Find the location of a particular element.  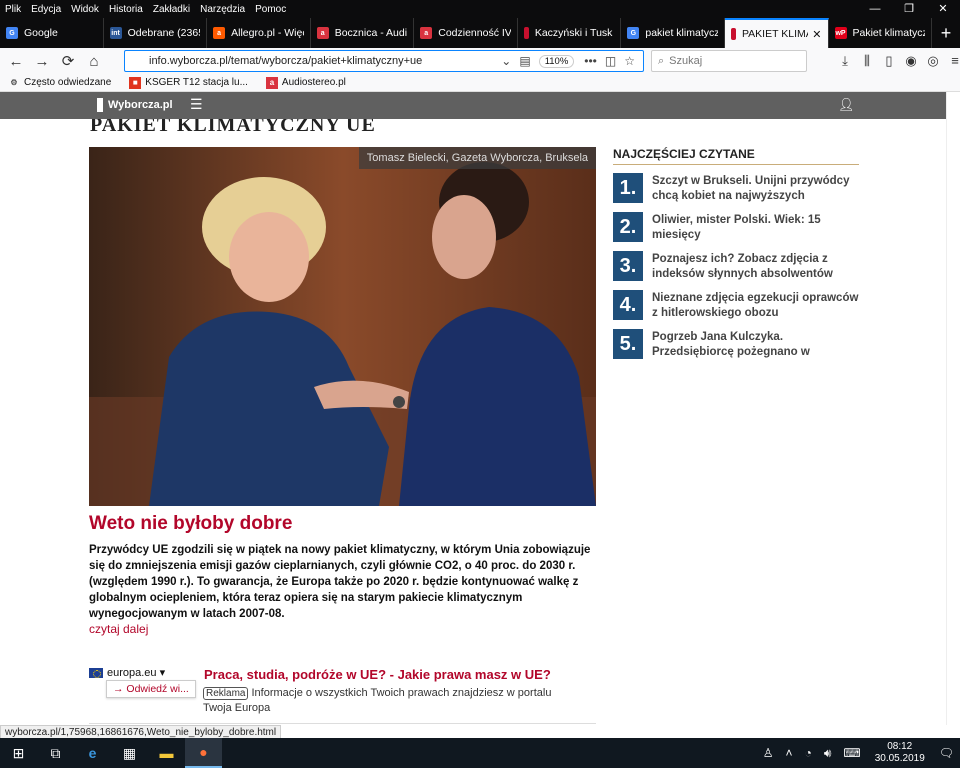

tab-pakiet-wp: wP Pakiet klimatyczny is located at coordinates (881, 33).